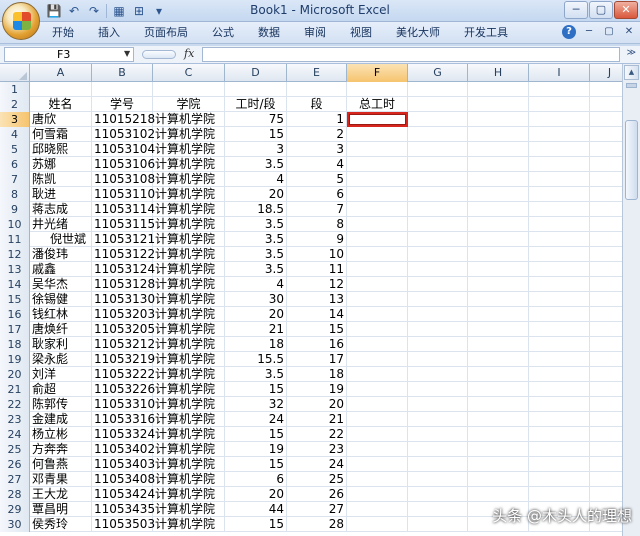  Describe the element at coordinates (256, 179) in the screenshot. I see `data-cell: 4` at that location.